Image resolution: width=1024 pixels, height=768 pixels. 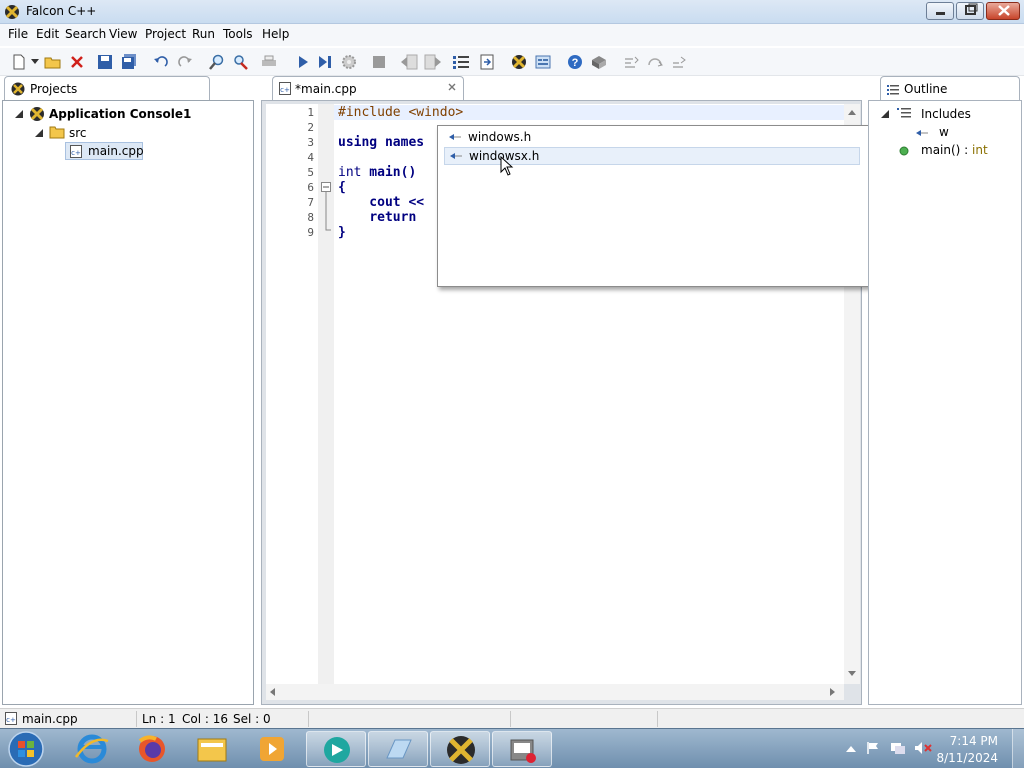 I want to click on close-button, so click(x=1003, y=11).